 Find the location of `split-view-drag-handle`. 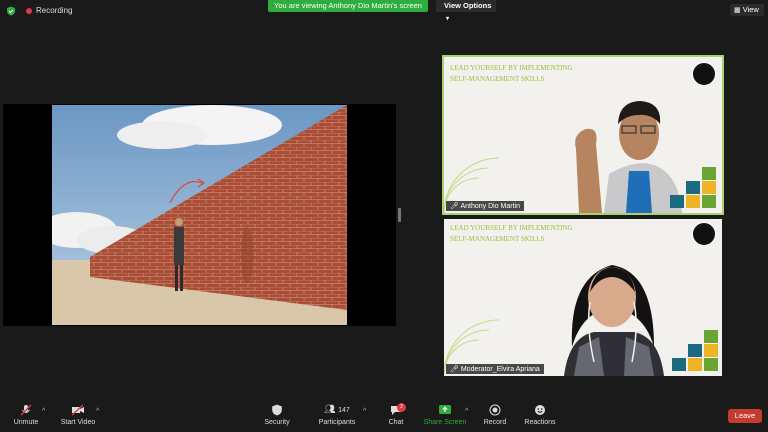

split-view-drag-handle is located at coordinates (399, 215).